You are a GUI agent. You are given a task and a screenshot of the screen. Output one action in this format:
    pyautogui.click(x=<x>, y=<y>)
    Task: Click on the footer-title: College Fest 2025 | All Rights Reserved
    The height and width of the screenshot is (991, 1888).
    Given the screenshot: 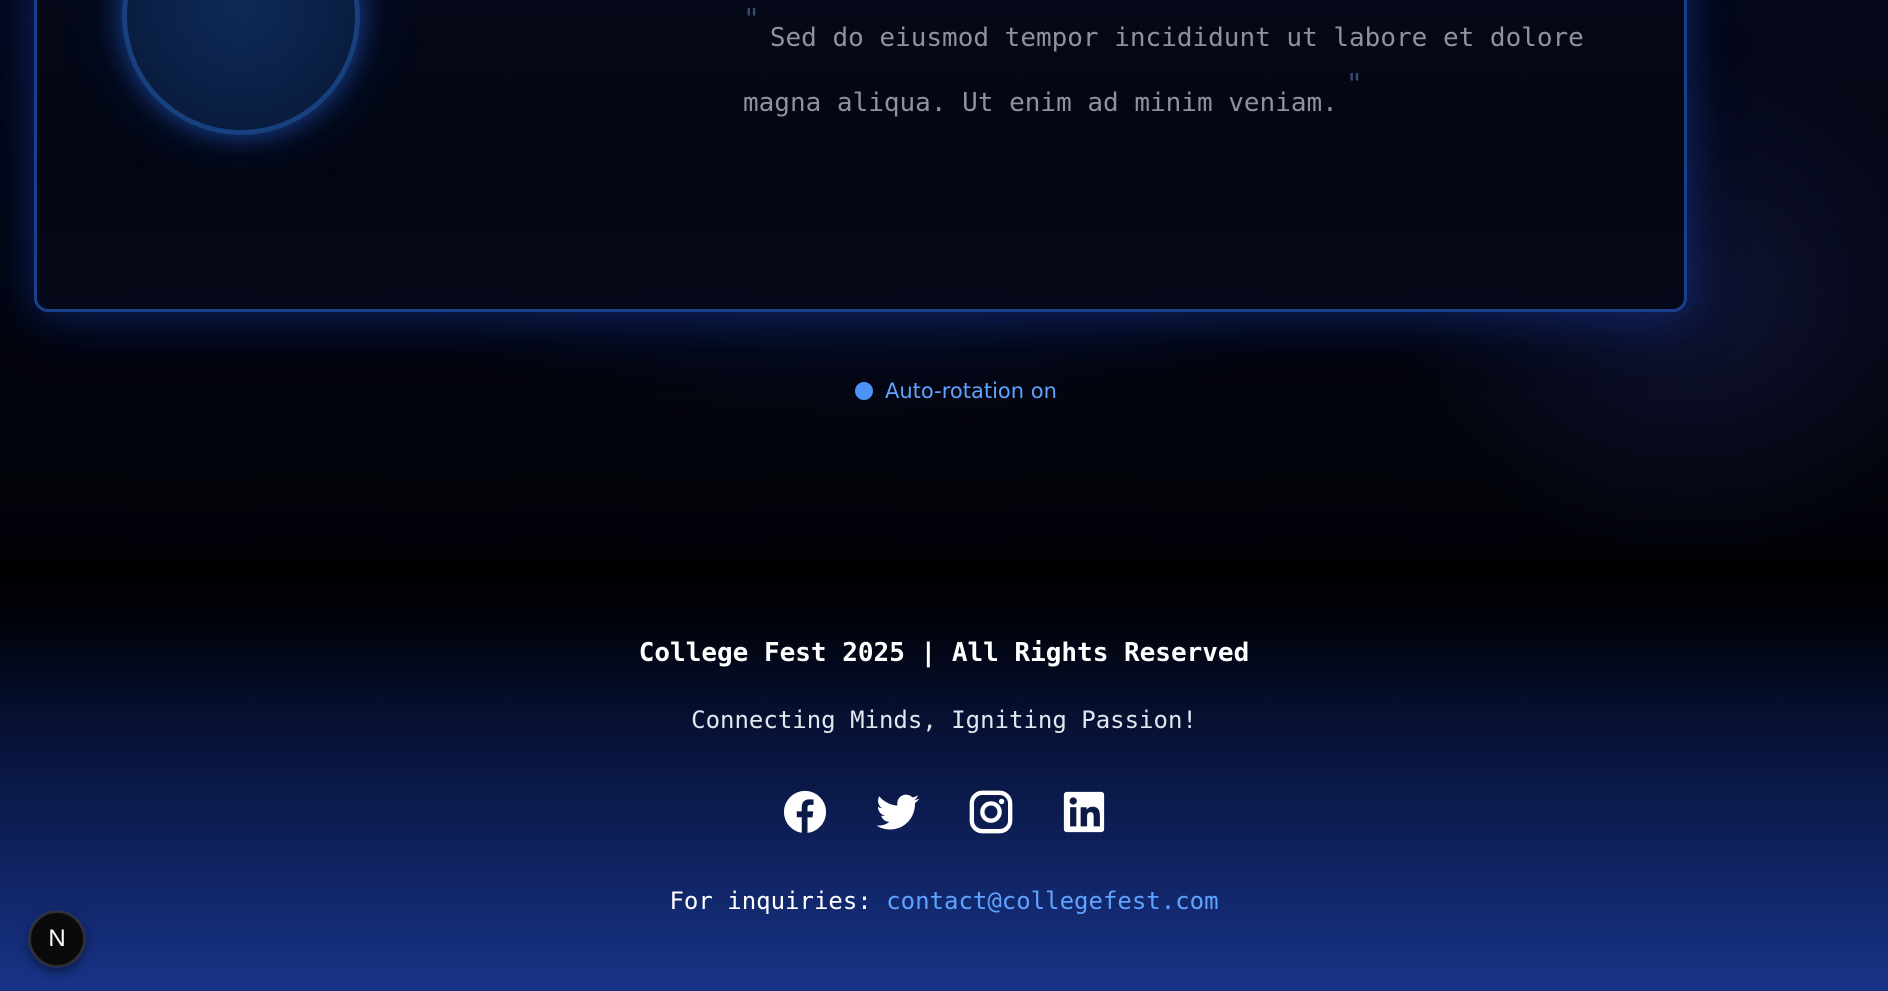 What is the action you would take?
    pyautogui.click(x=944, y=653)
    